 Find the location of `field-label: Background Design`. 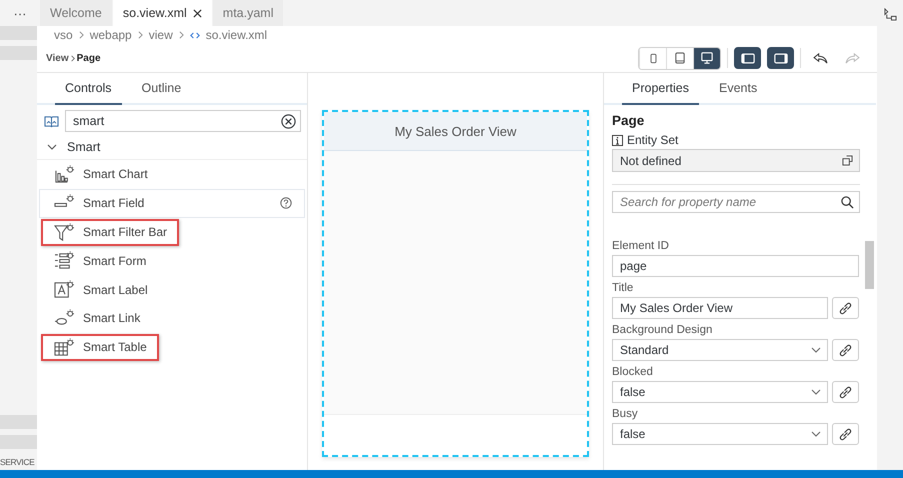

field-label: Background Design is located at coordinates (663, 330).